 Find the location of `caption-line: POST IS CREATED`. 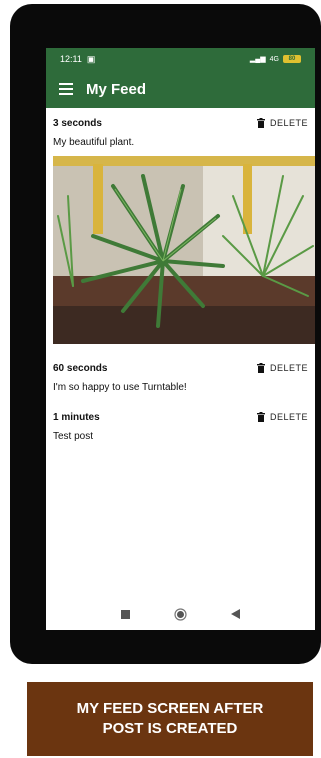

caption-line: POST IS CREATED is located at coordinates (170, 728).